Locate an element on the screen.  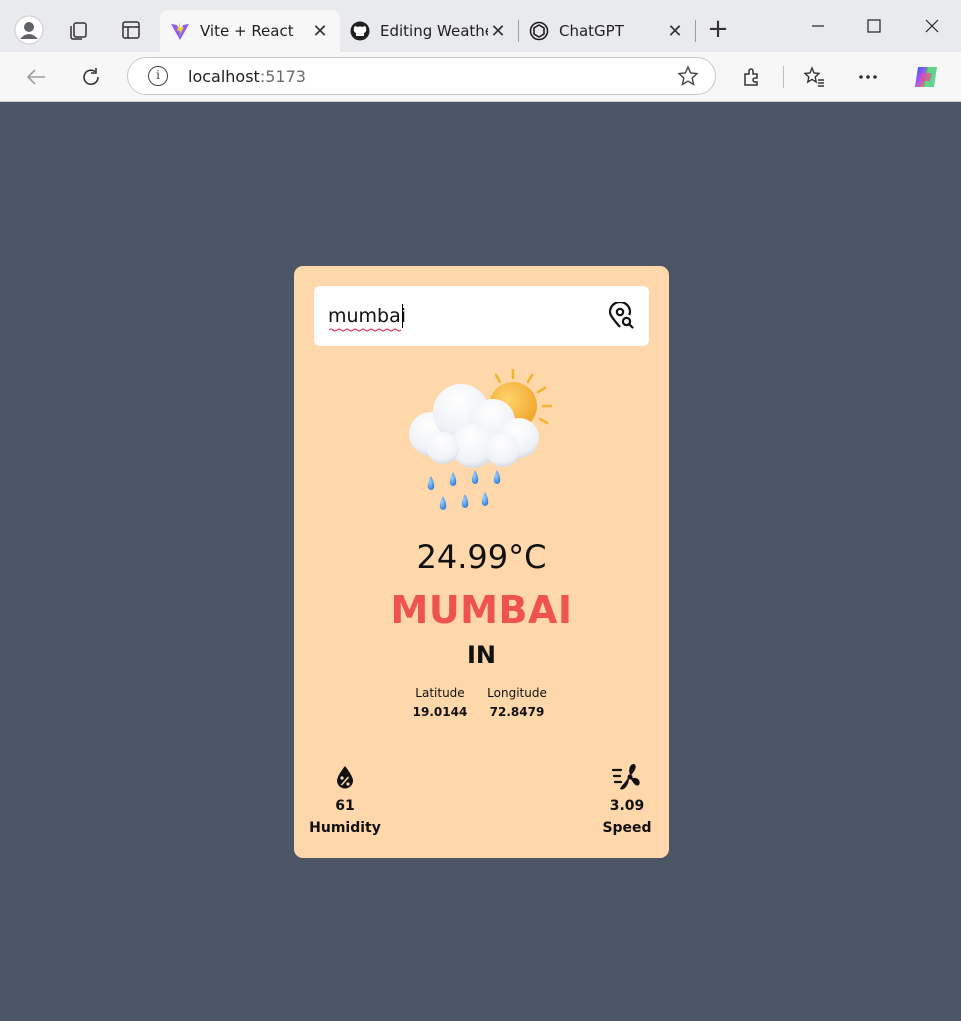
wind-fan-icon is located at coordinates (627, 777).